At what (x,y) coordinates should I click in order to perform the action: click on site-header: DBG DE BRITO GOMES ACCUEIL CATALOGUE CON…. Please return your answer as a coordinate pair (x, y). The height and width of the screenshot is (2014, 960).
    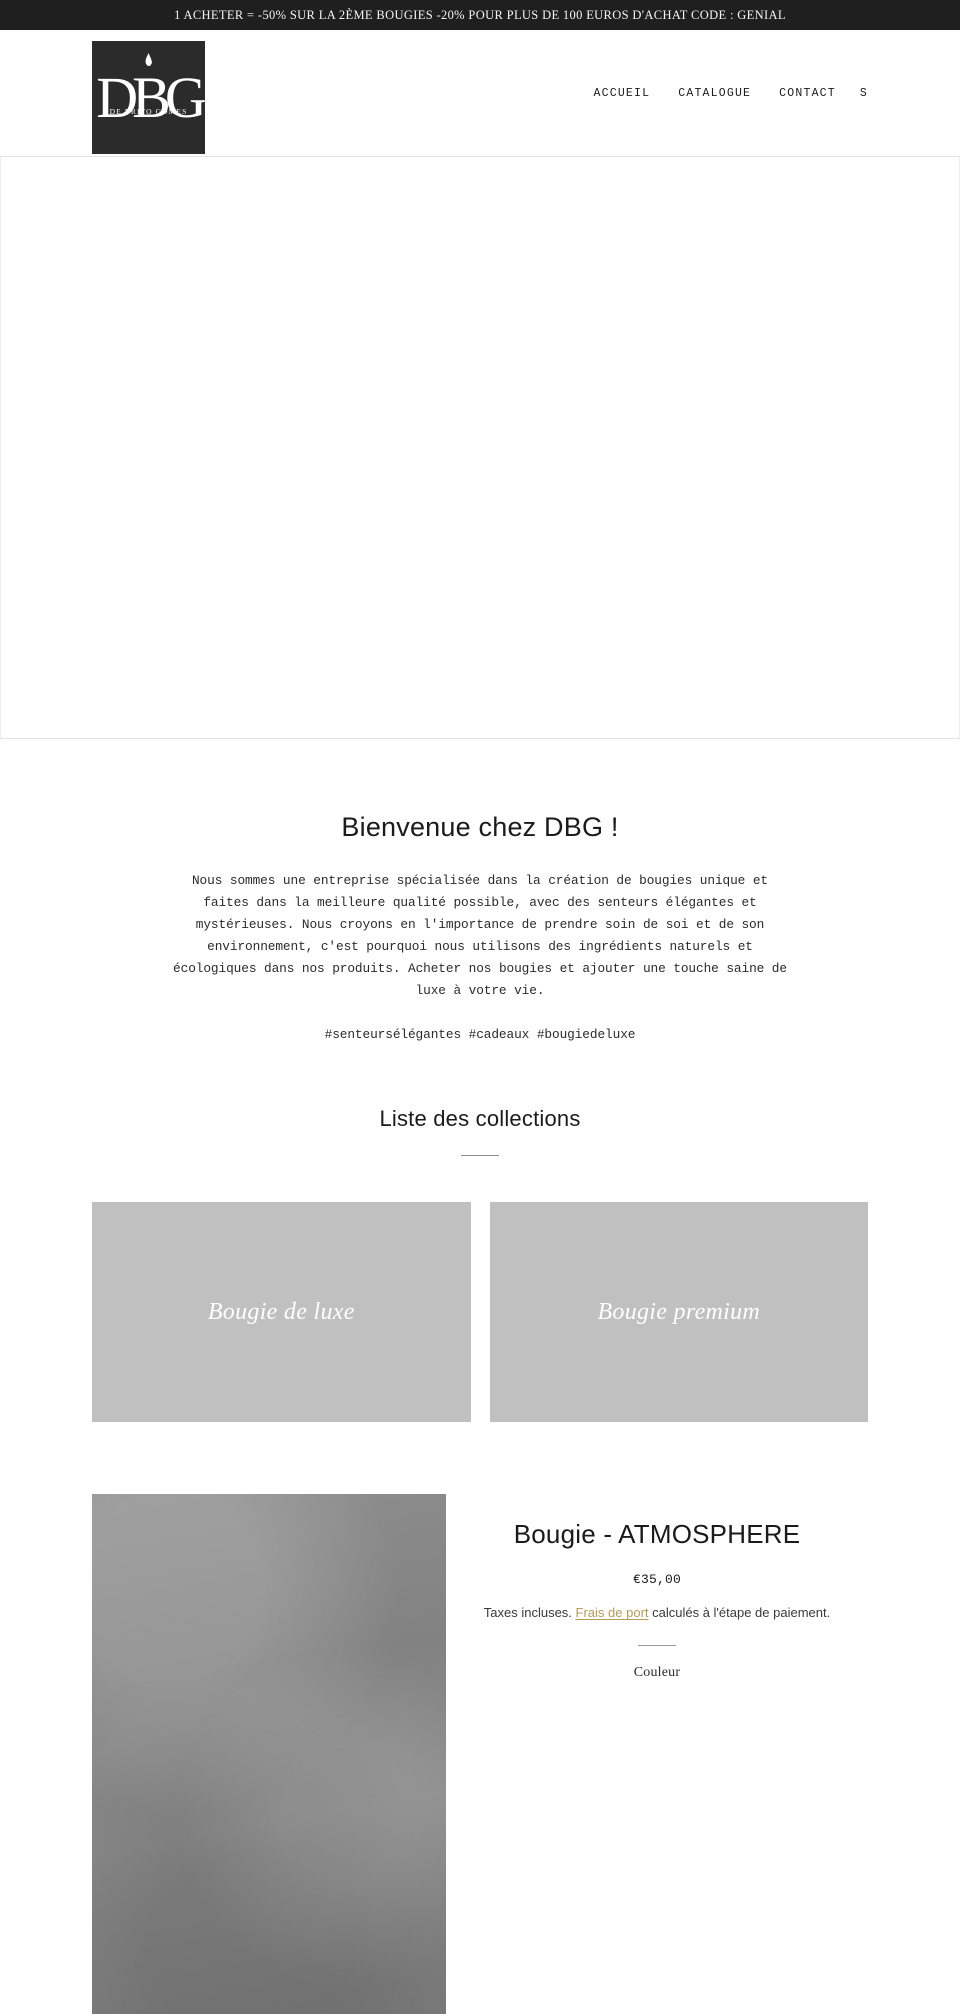
    Looking at the image, I should click on (480, 93).